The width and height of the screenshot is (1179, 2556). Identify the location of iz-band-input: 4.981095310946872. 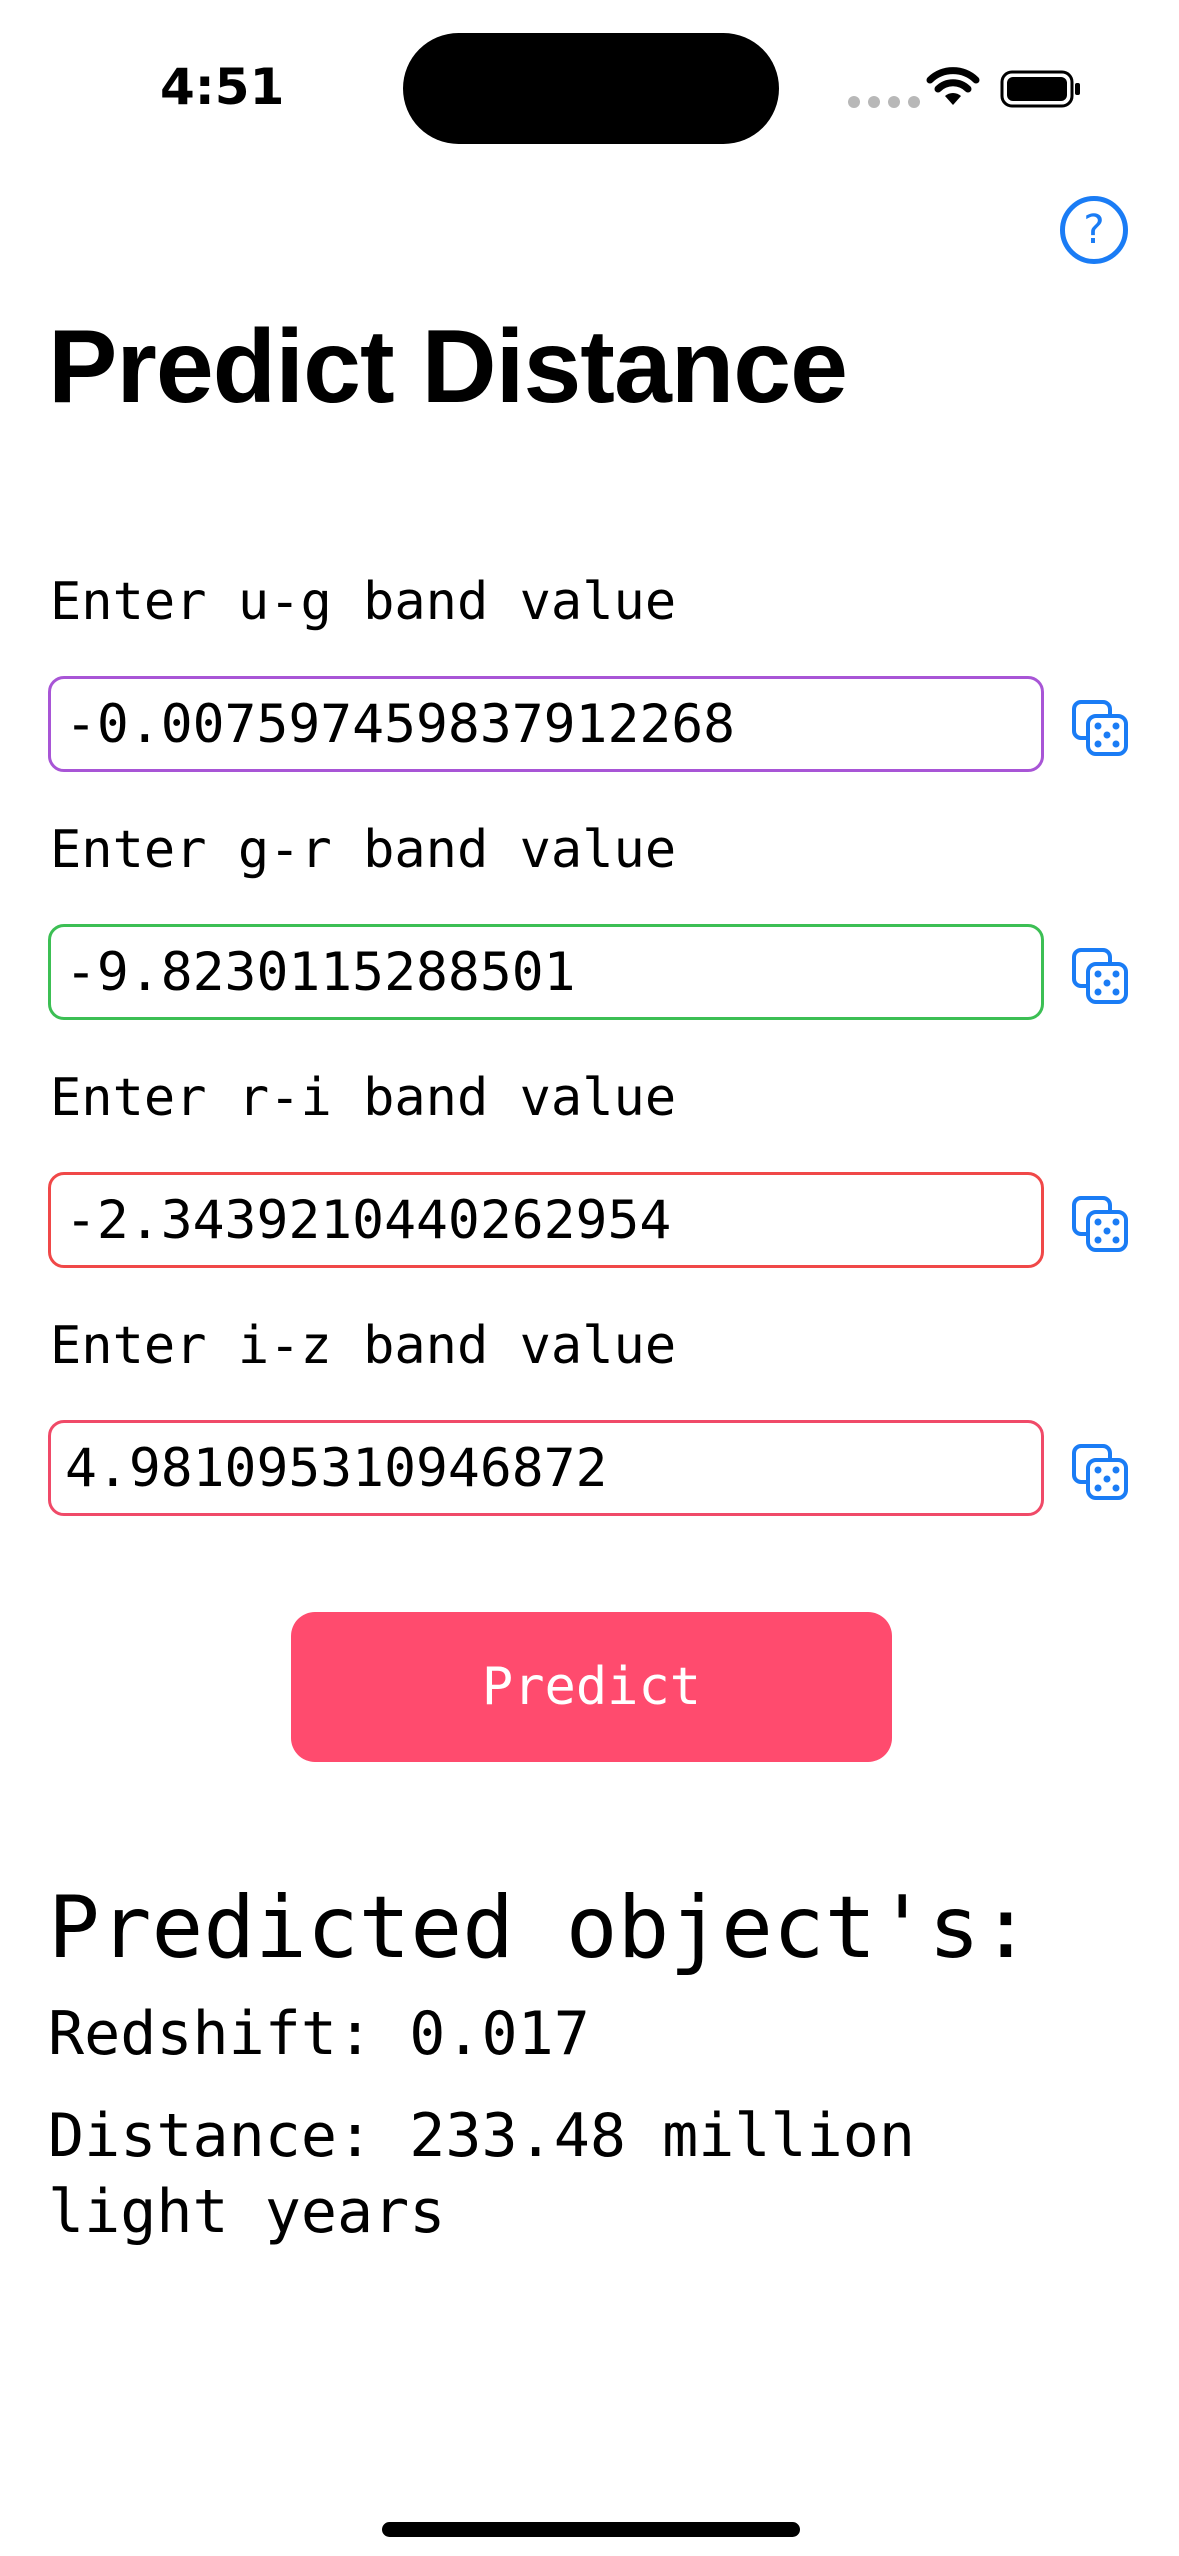
(546, 1468).